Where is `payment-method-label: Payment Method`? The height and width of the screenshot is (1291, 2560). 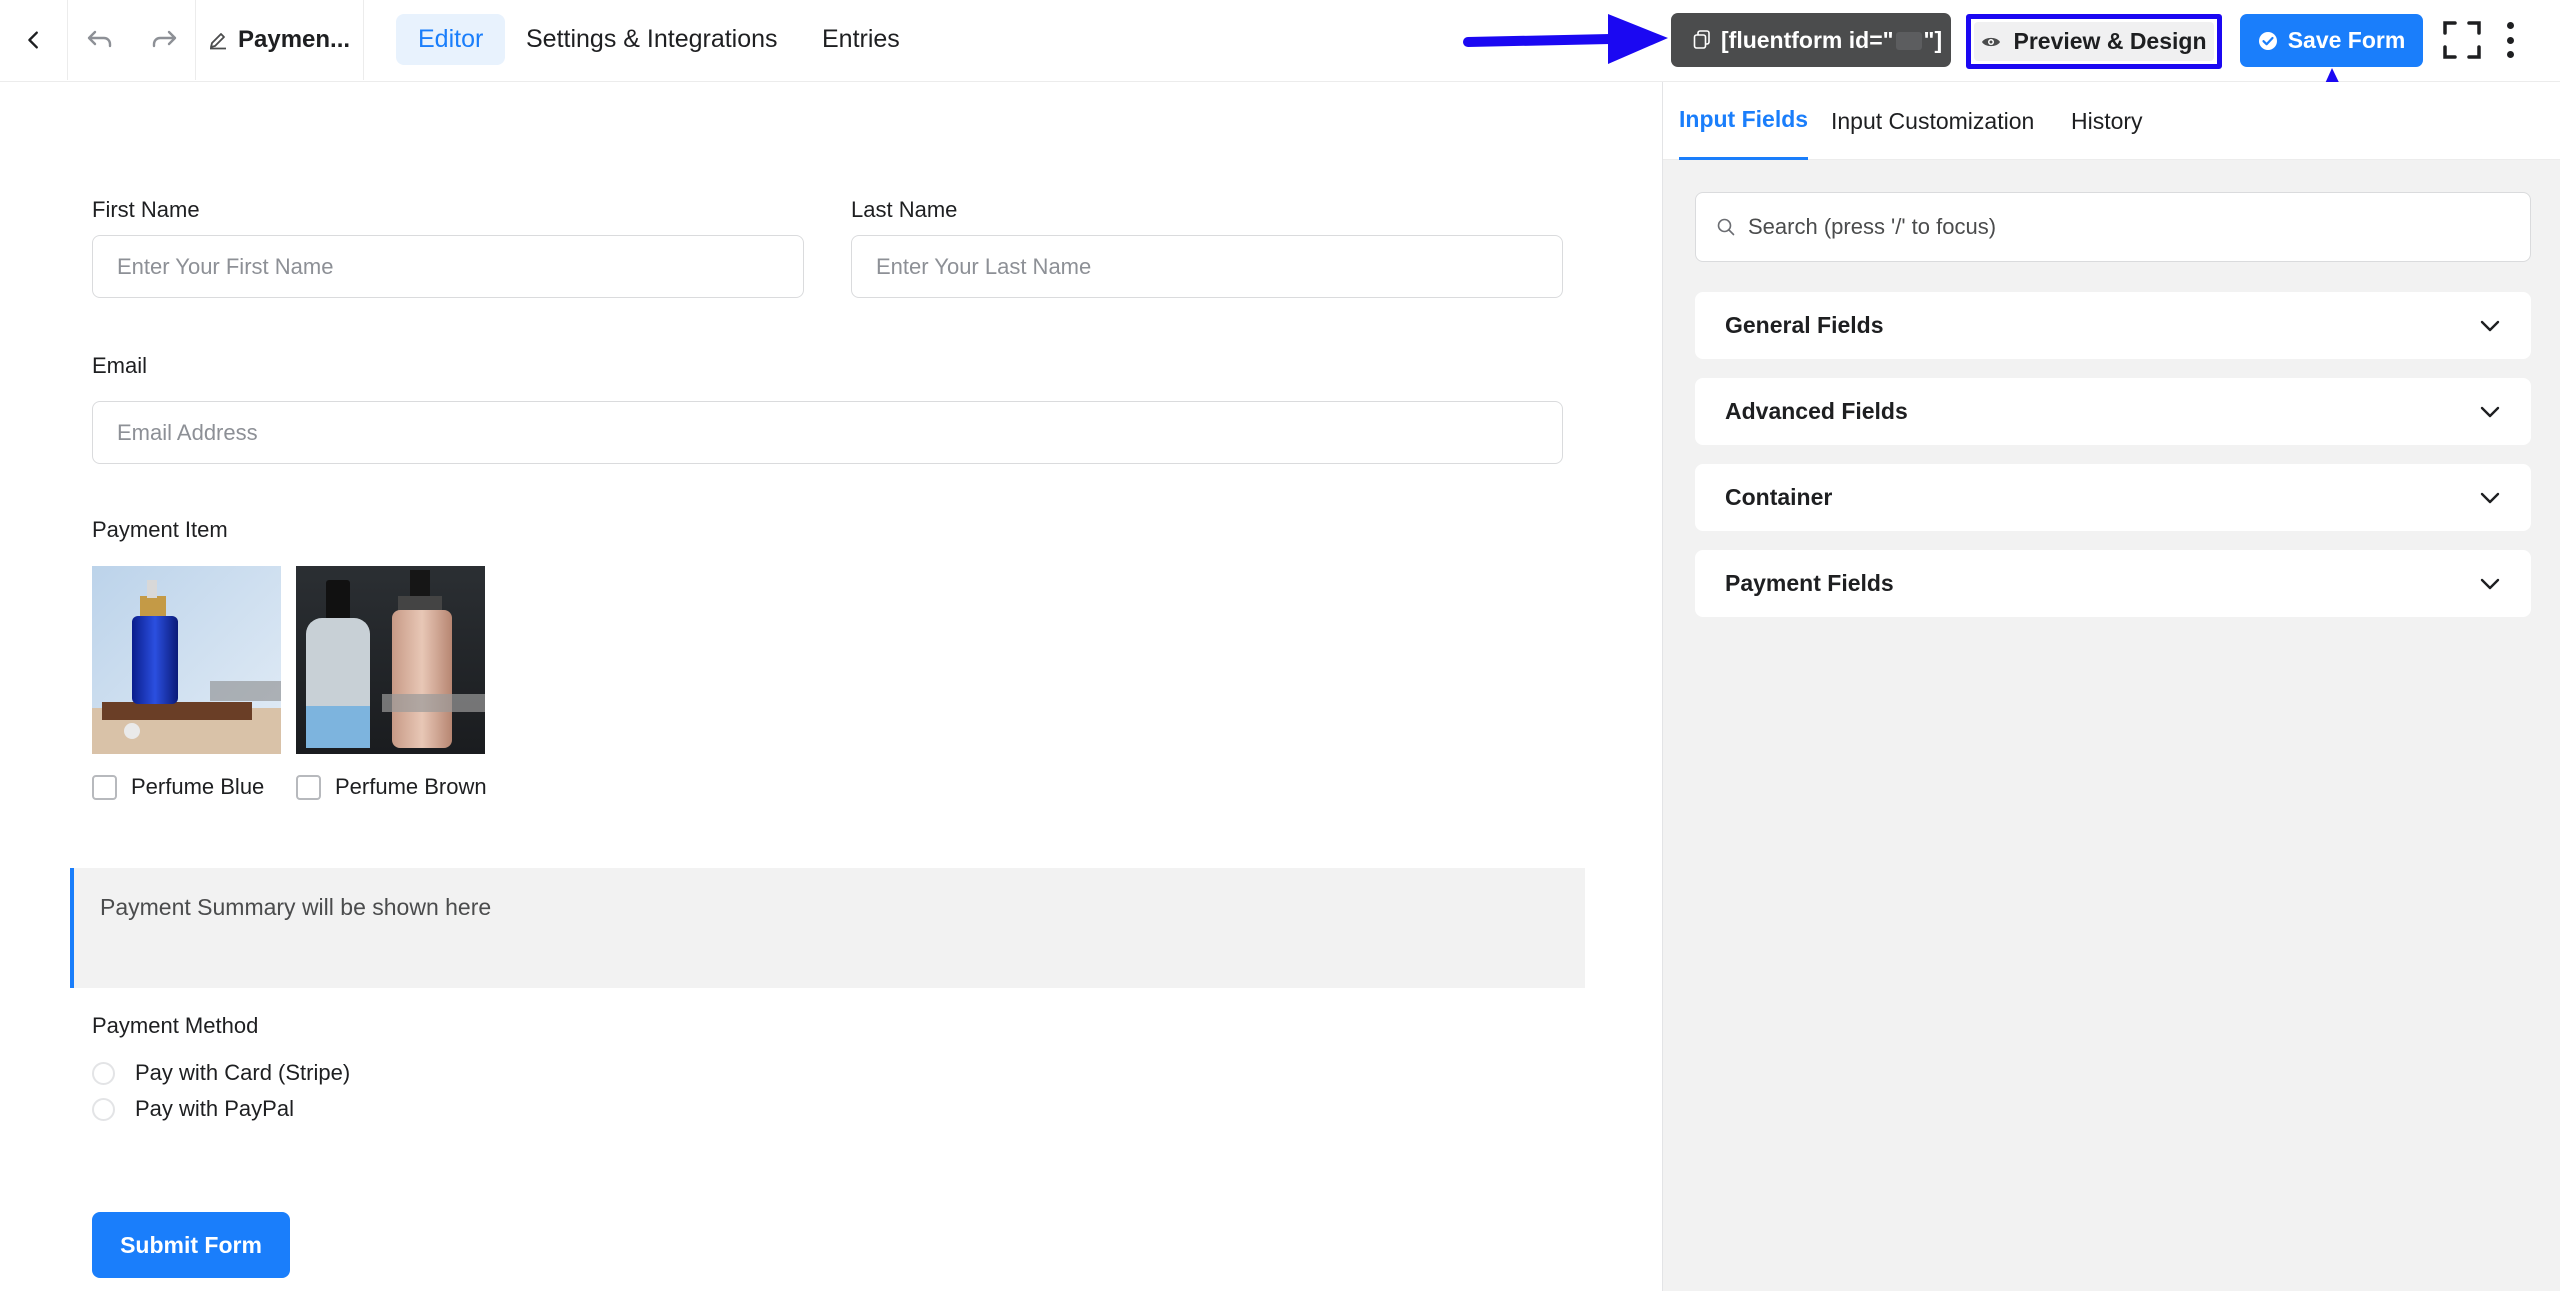
payment-method-label: Payment Method is located at coordinates (175, 1025).